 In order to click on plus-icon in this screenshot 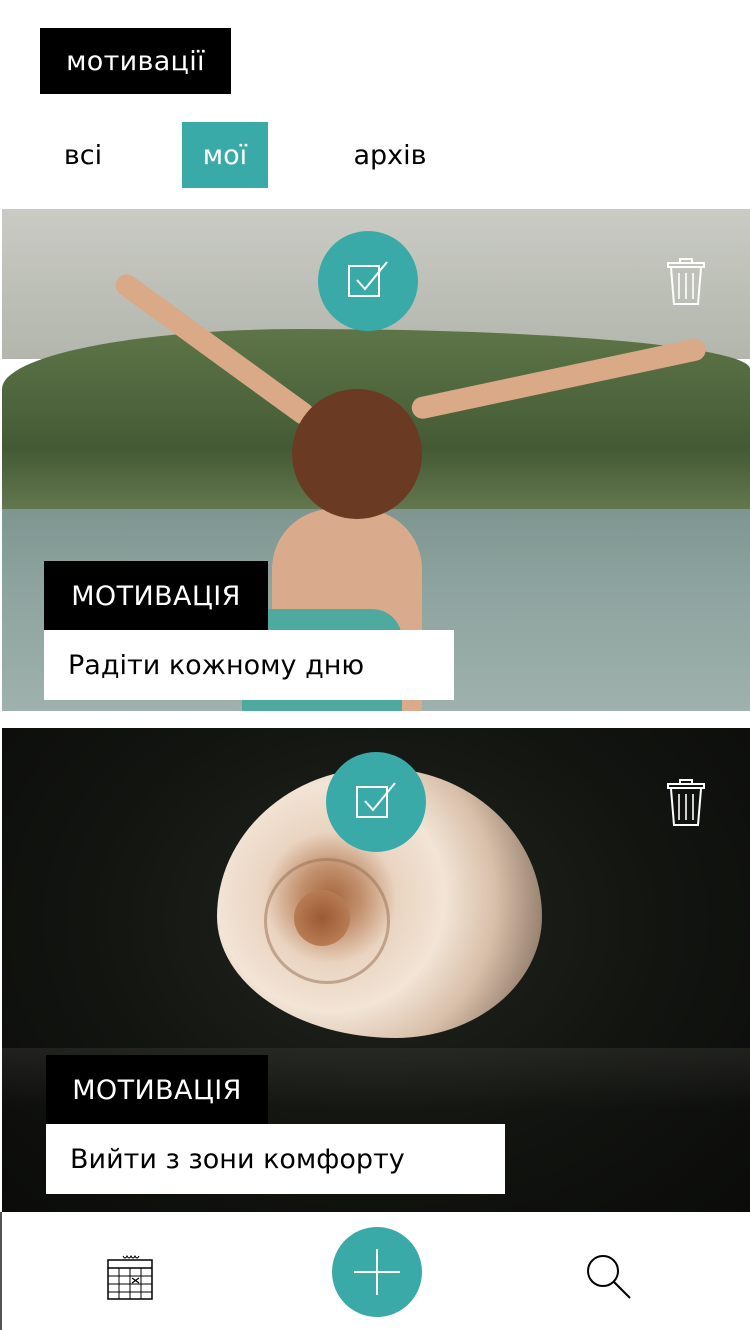, I will do `click(377, 1272)`.